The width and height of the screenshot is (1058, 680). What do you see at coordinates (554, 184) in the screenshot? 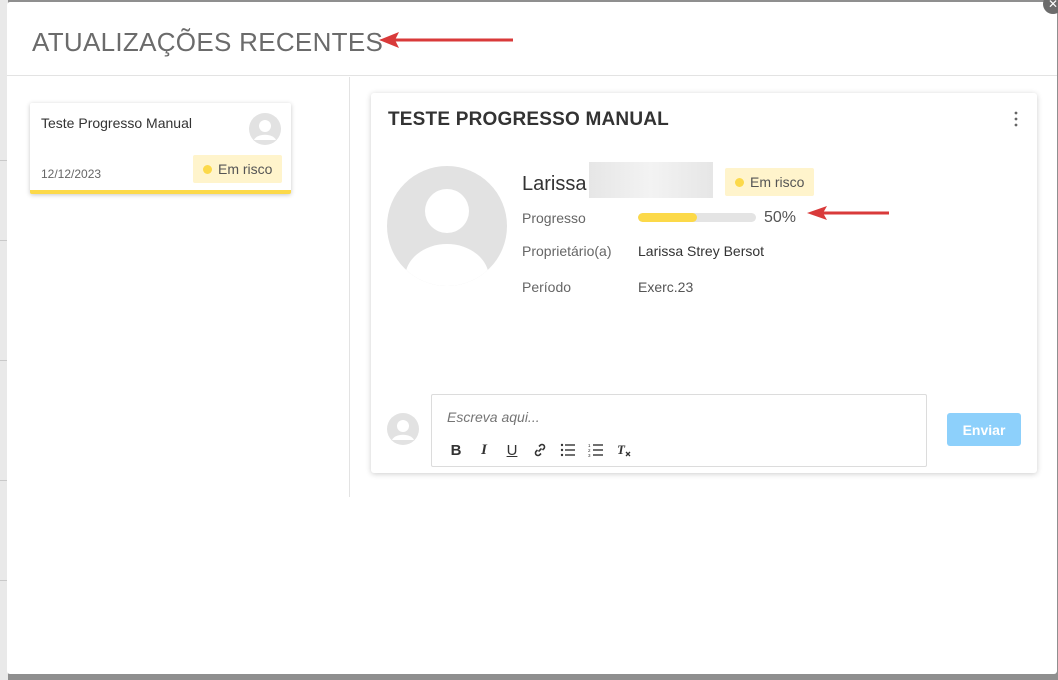
I see `person-name: Larissa` at bounding box center [554, 184].